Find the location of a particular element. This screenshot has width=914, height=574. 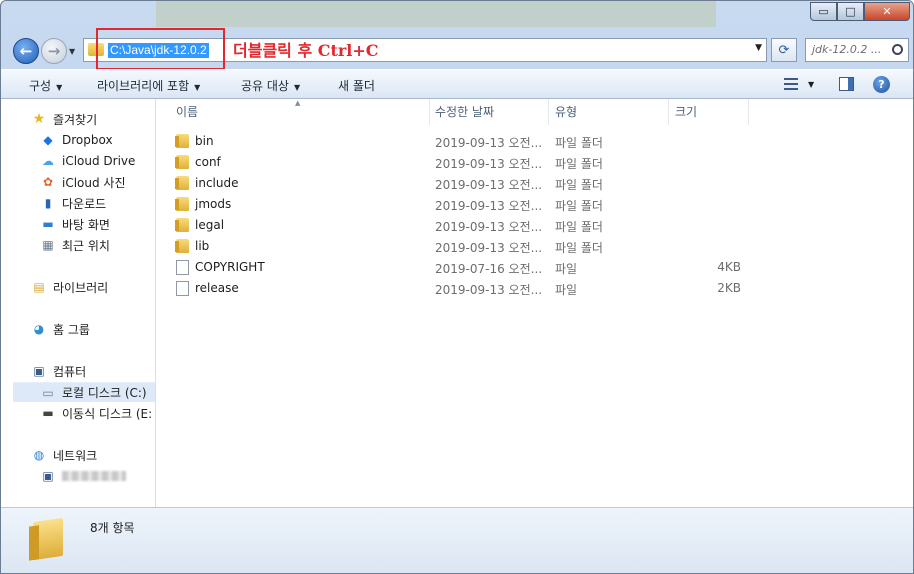

column-header-size: 크기 is located at coordinates (709, 112).